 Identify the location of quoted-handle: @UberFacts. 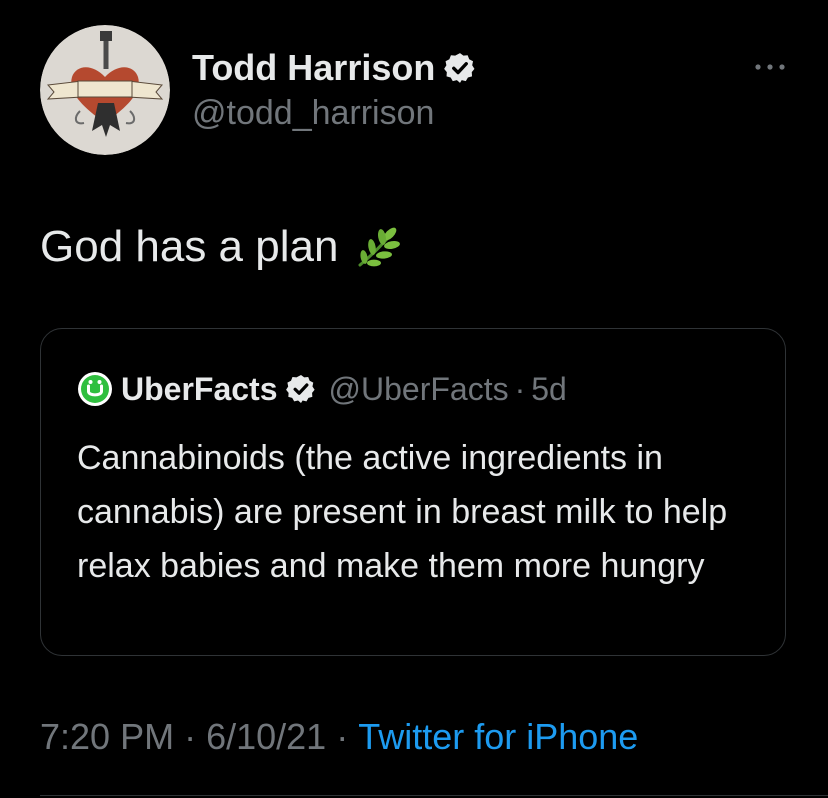
(419, 389).